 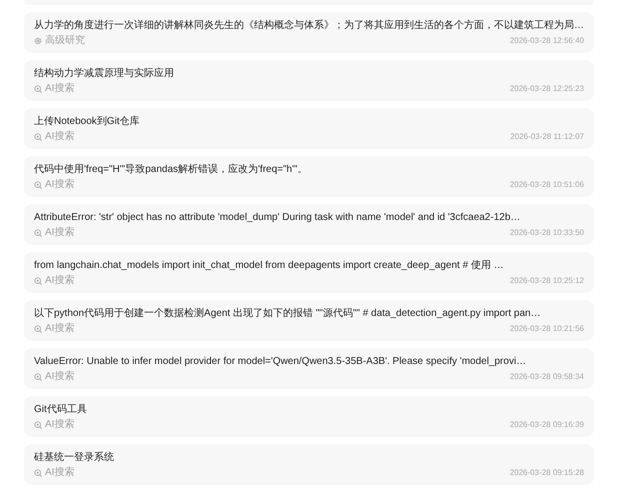 What do you see at coordinates (547, 233) in the screenshot?
I see `timestamp: 2026-03-28 10:33:50` at bounding box center [547, 233].